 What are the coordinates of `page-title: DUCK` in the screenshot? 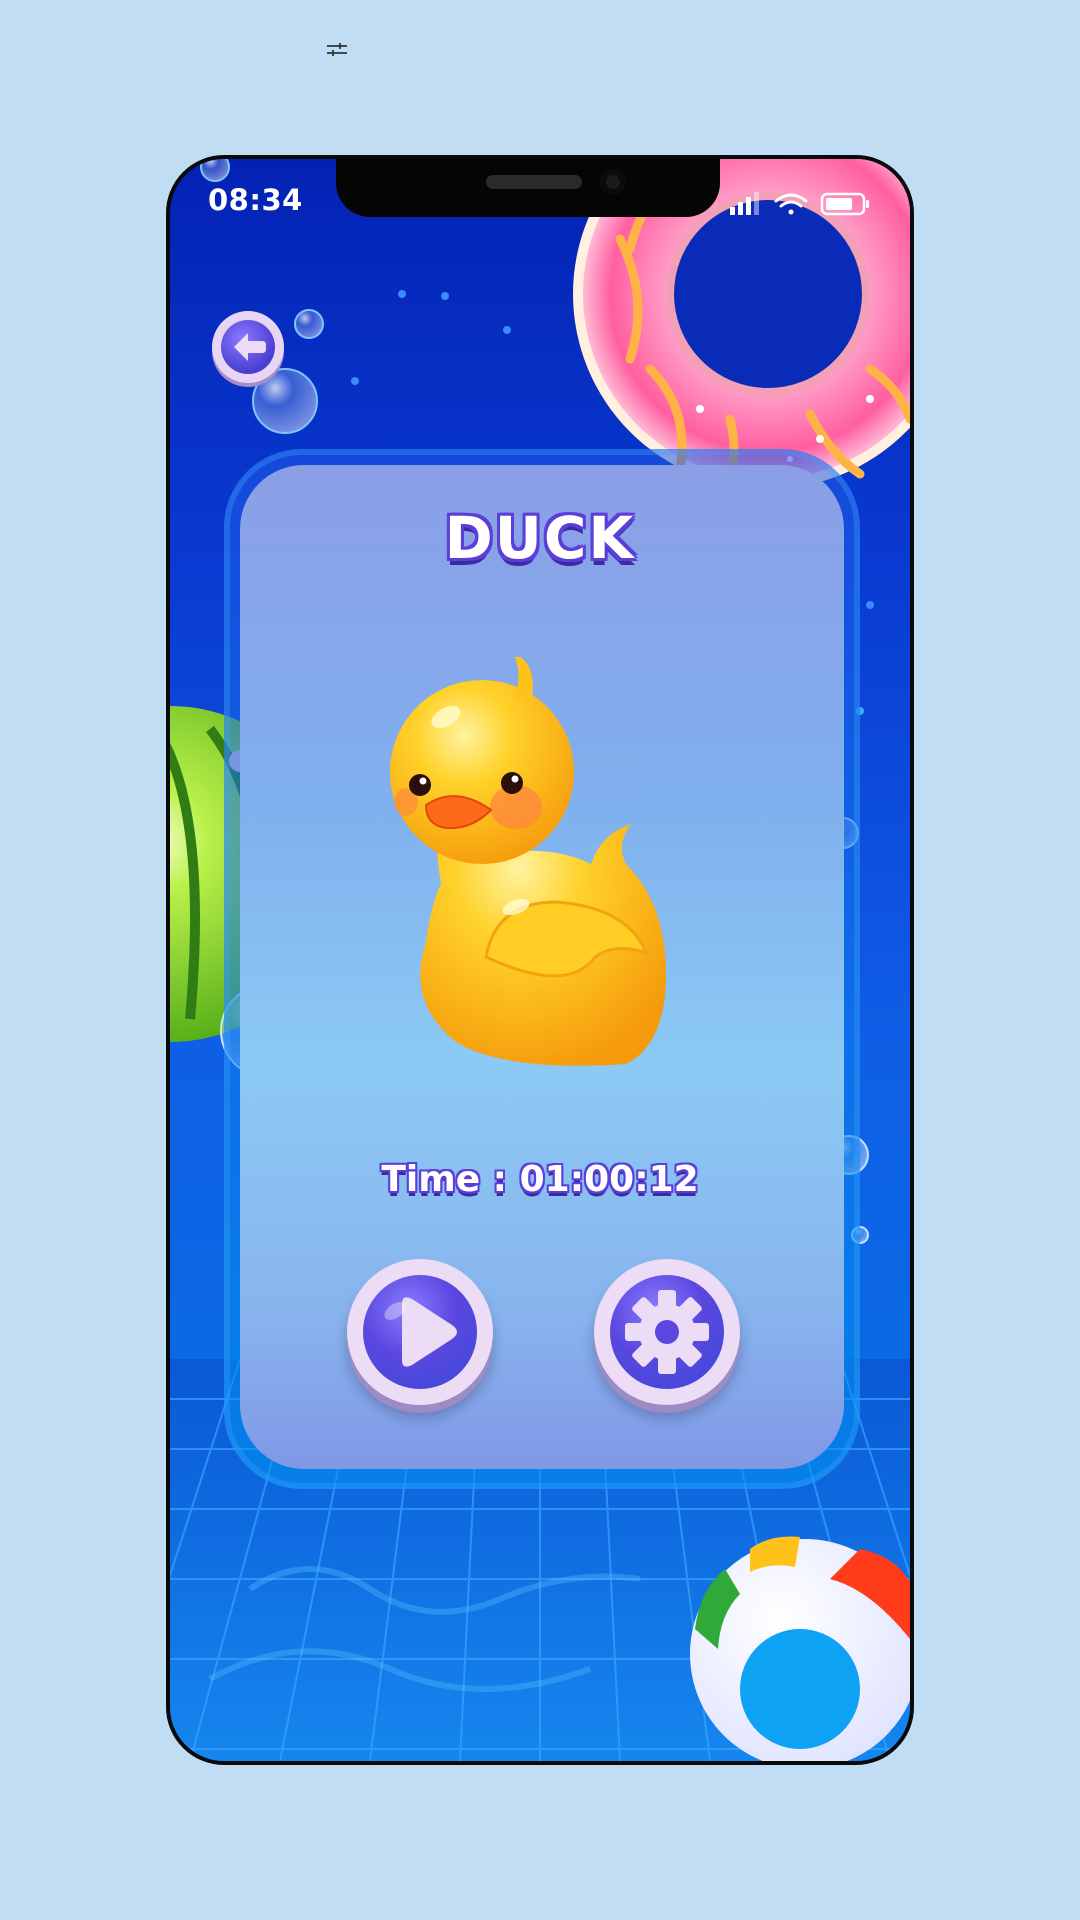 It's located at (540, 538).